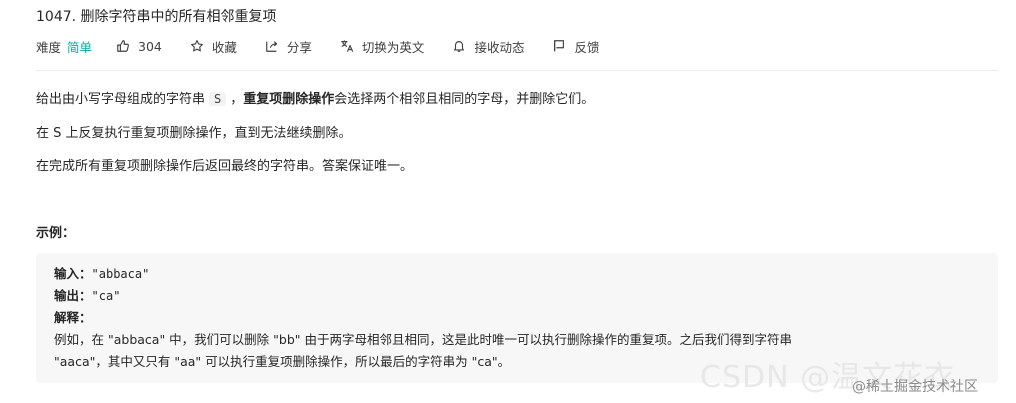 The image size is (1016, 403). I want to click on difficulty-label: 难度, so click(49, 47).